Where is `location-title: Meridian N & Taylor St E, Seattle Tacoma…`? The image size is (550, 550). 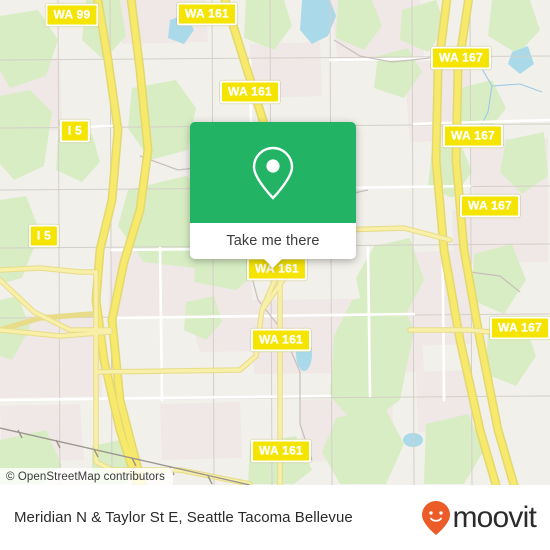 location-title: Meridian N & Taylor St E, Seattle Tacoma… is located at coordinates (183, 517).